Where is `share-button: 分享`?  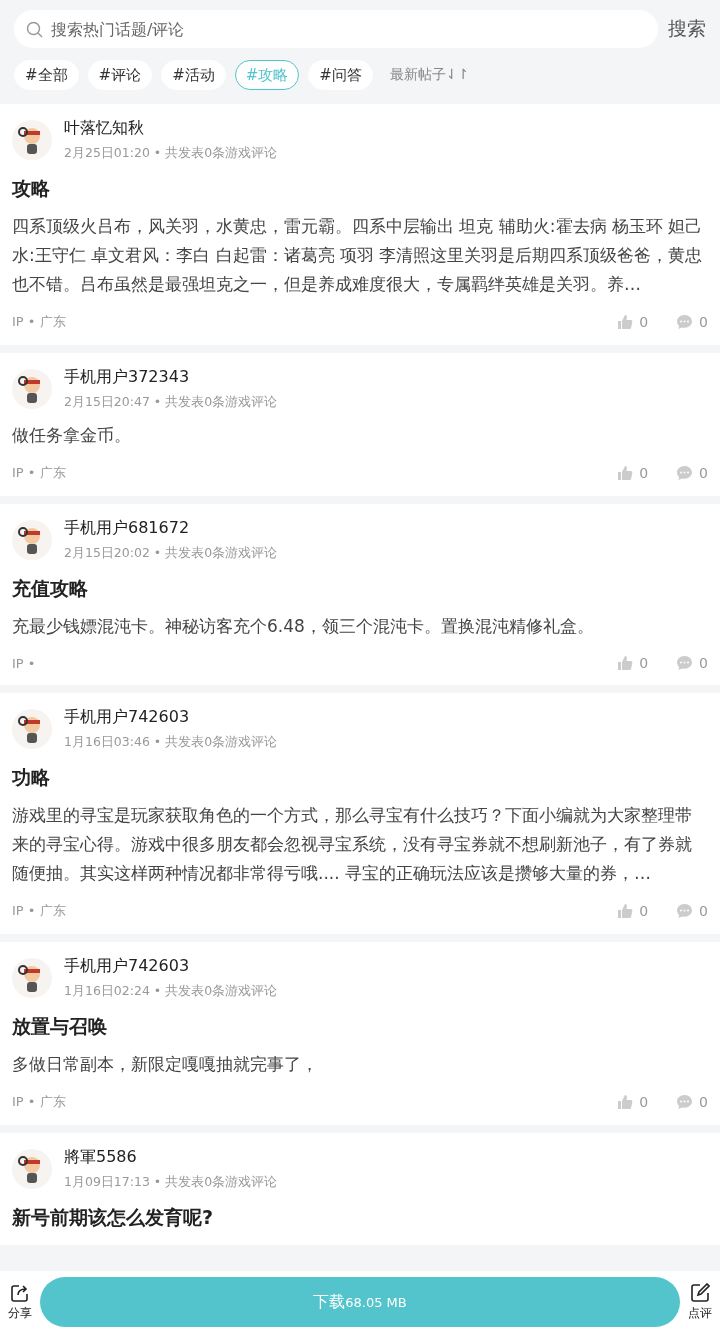 share-button: 分享 is located at coordinates (20, 1302).